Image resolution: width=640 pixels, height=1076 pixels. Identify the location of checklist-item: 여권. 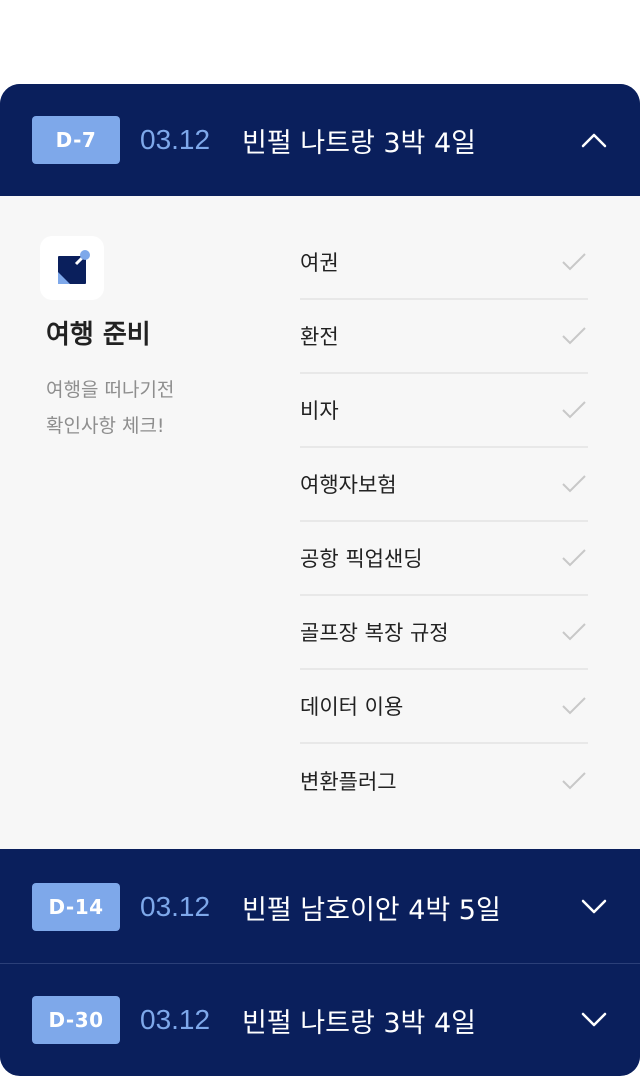
(444, 263).